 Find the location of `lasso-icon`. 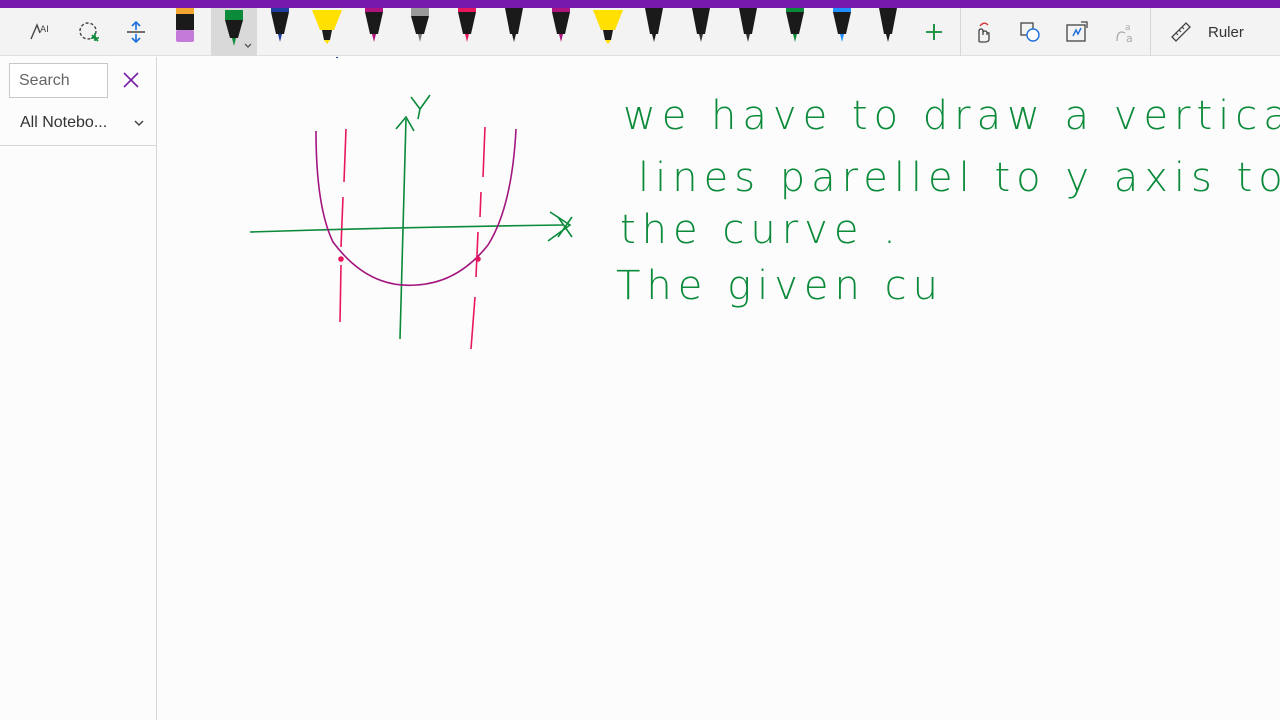

lasso-icon is located at coordinates (89, 32).